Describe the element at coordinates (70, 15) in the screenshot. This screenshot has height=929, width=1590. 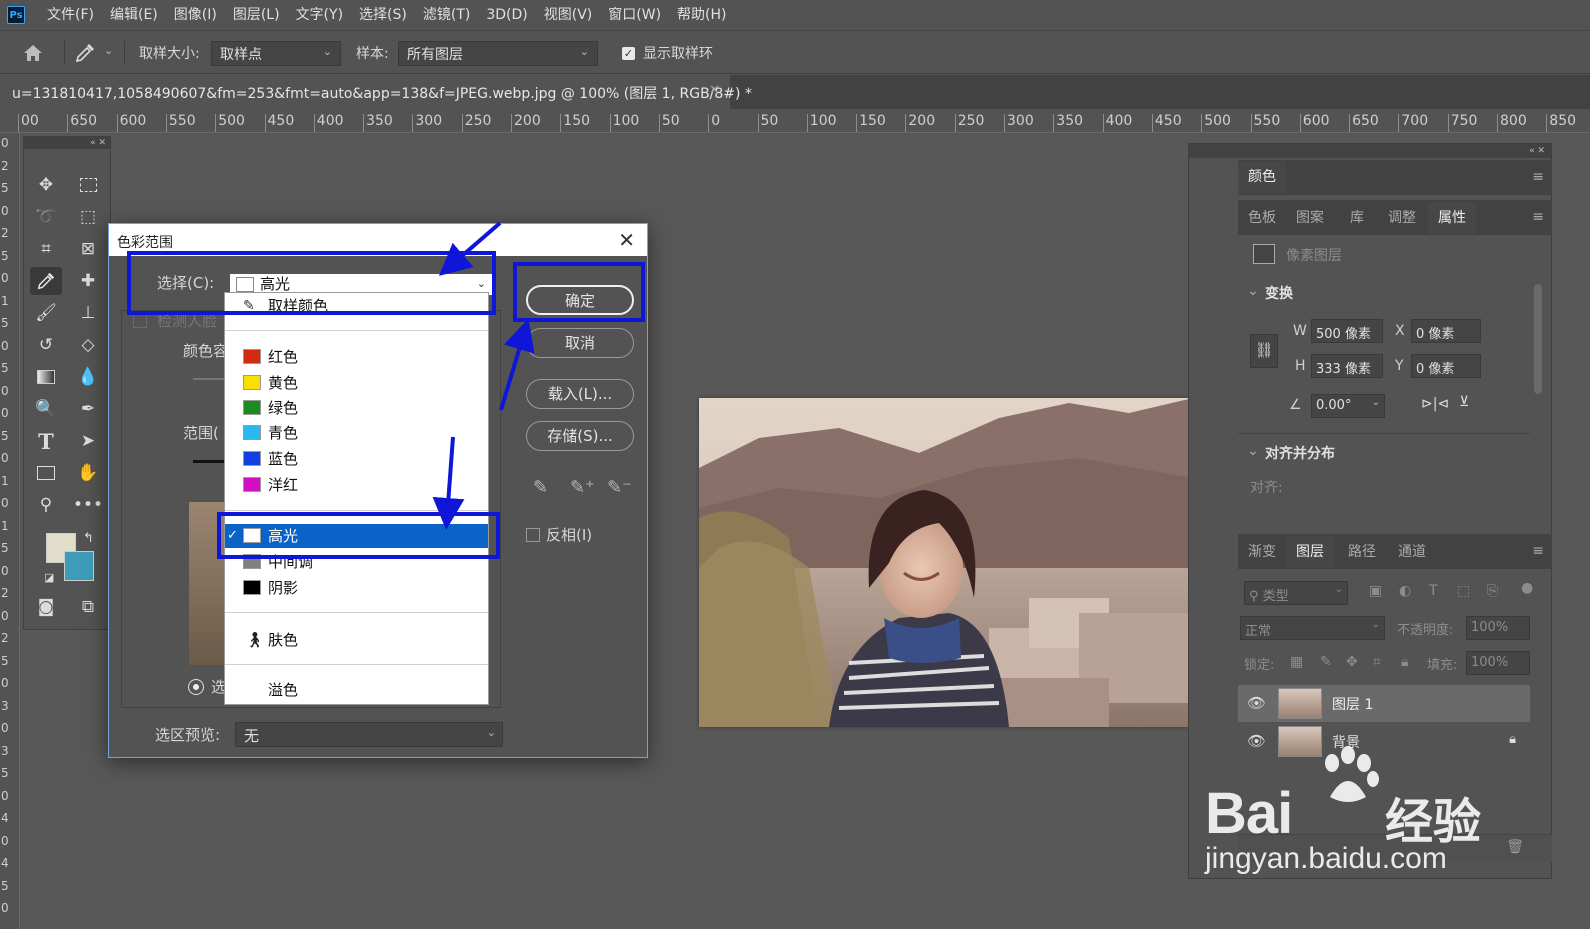
I see `menu-file: 文件(F)` at that location.